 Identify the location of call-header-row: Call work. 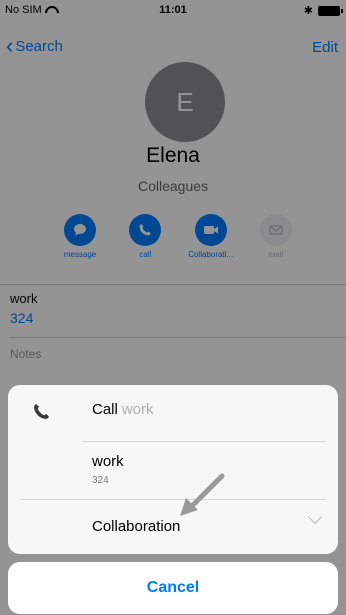
(173, 413).